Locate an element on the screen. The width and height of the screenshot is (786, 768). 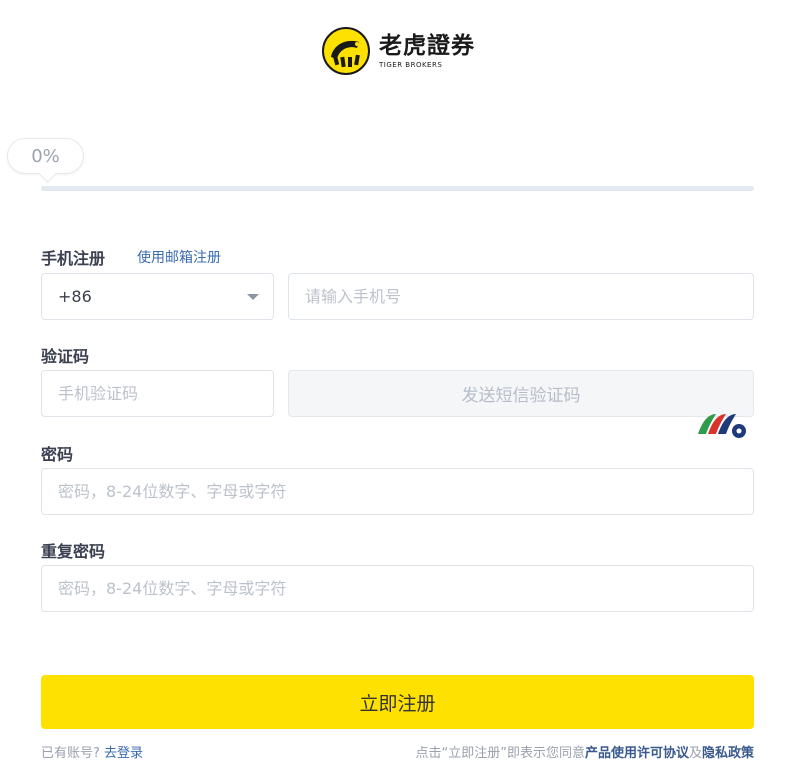
confirm-password-input is located at coordinates (405, 588).